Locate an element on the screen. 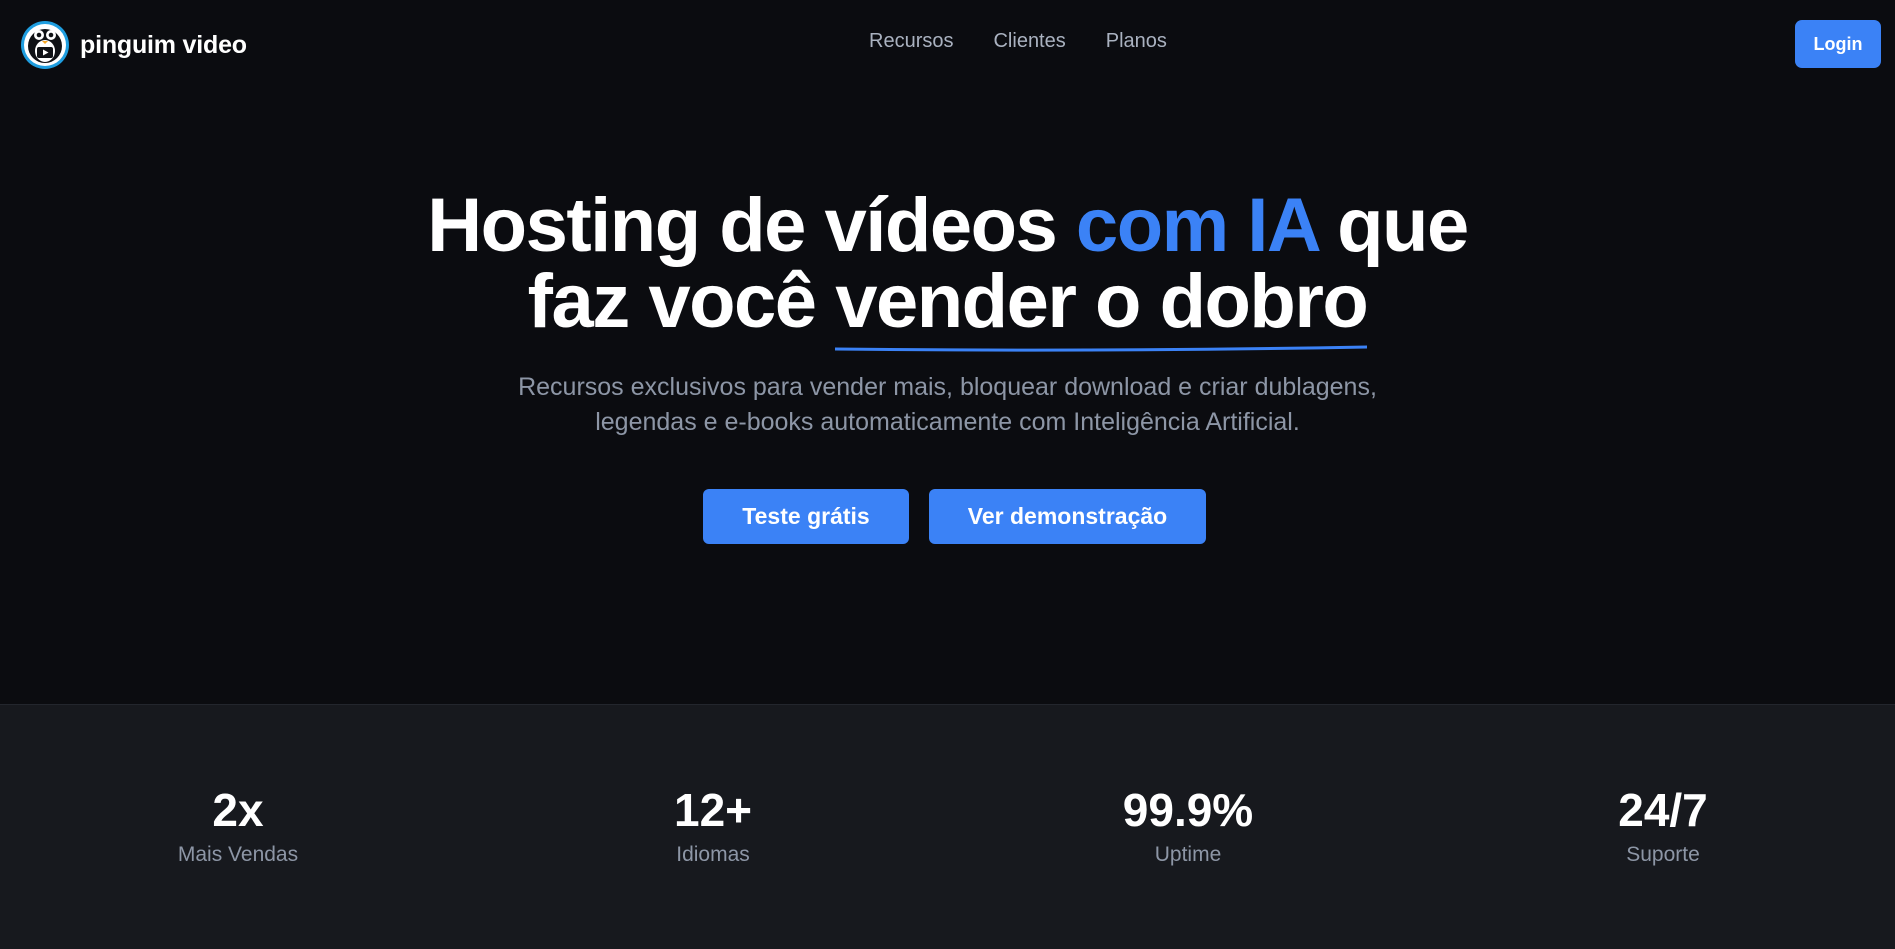 Image resolution: width=1895 pixels, height=949 pixels. stat-item: 99.9% Uptime is located at coordinates (1188, 826).